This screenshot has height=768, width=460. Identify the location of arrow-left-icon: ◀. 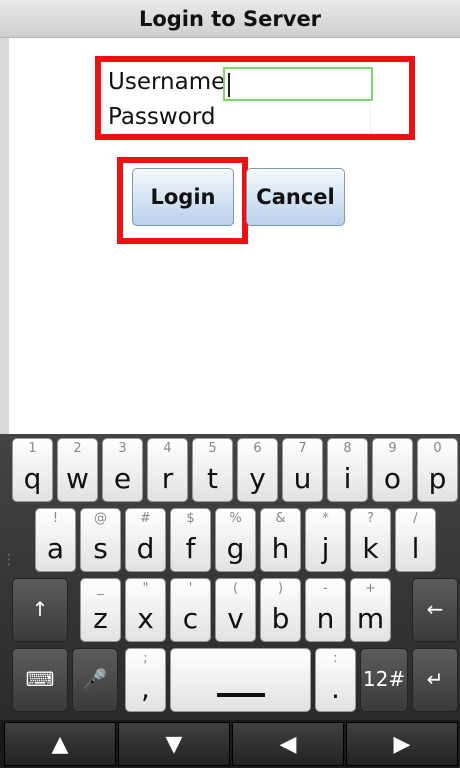
(288, 744).